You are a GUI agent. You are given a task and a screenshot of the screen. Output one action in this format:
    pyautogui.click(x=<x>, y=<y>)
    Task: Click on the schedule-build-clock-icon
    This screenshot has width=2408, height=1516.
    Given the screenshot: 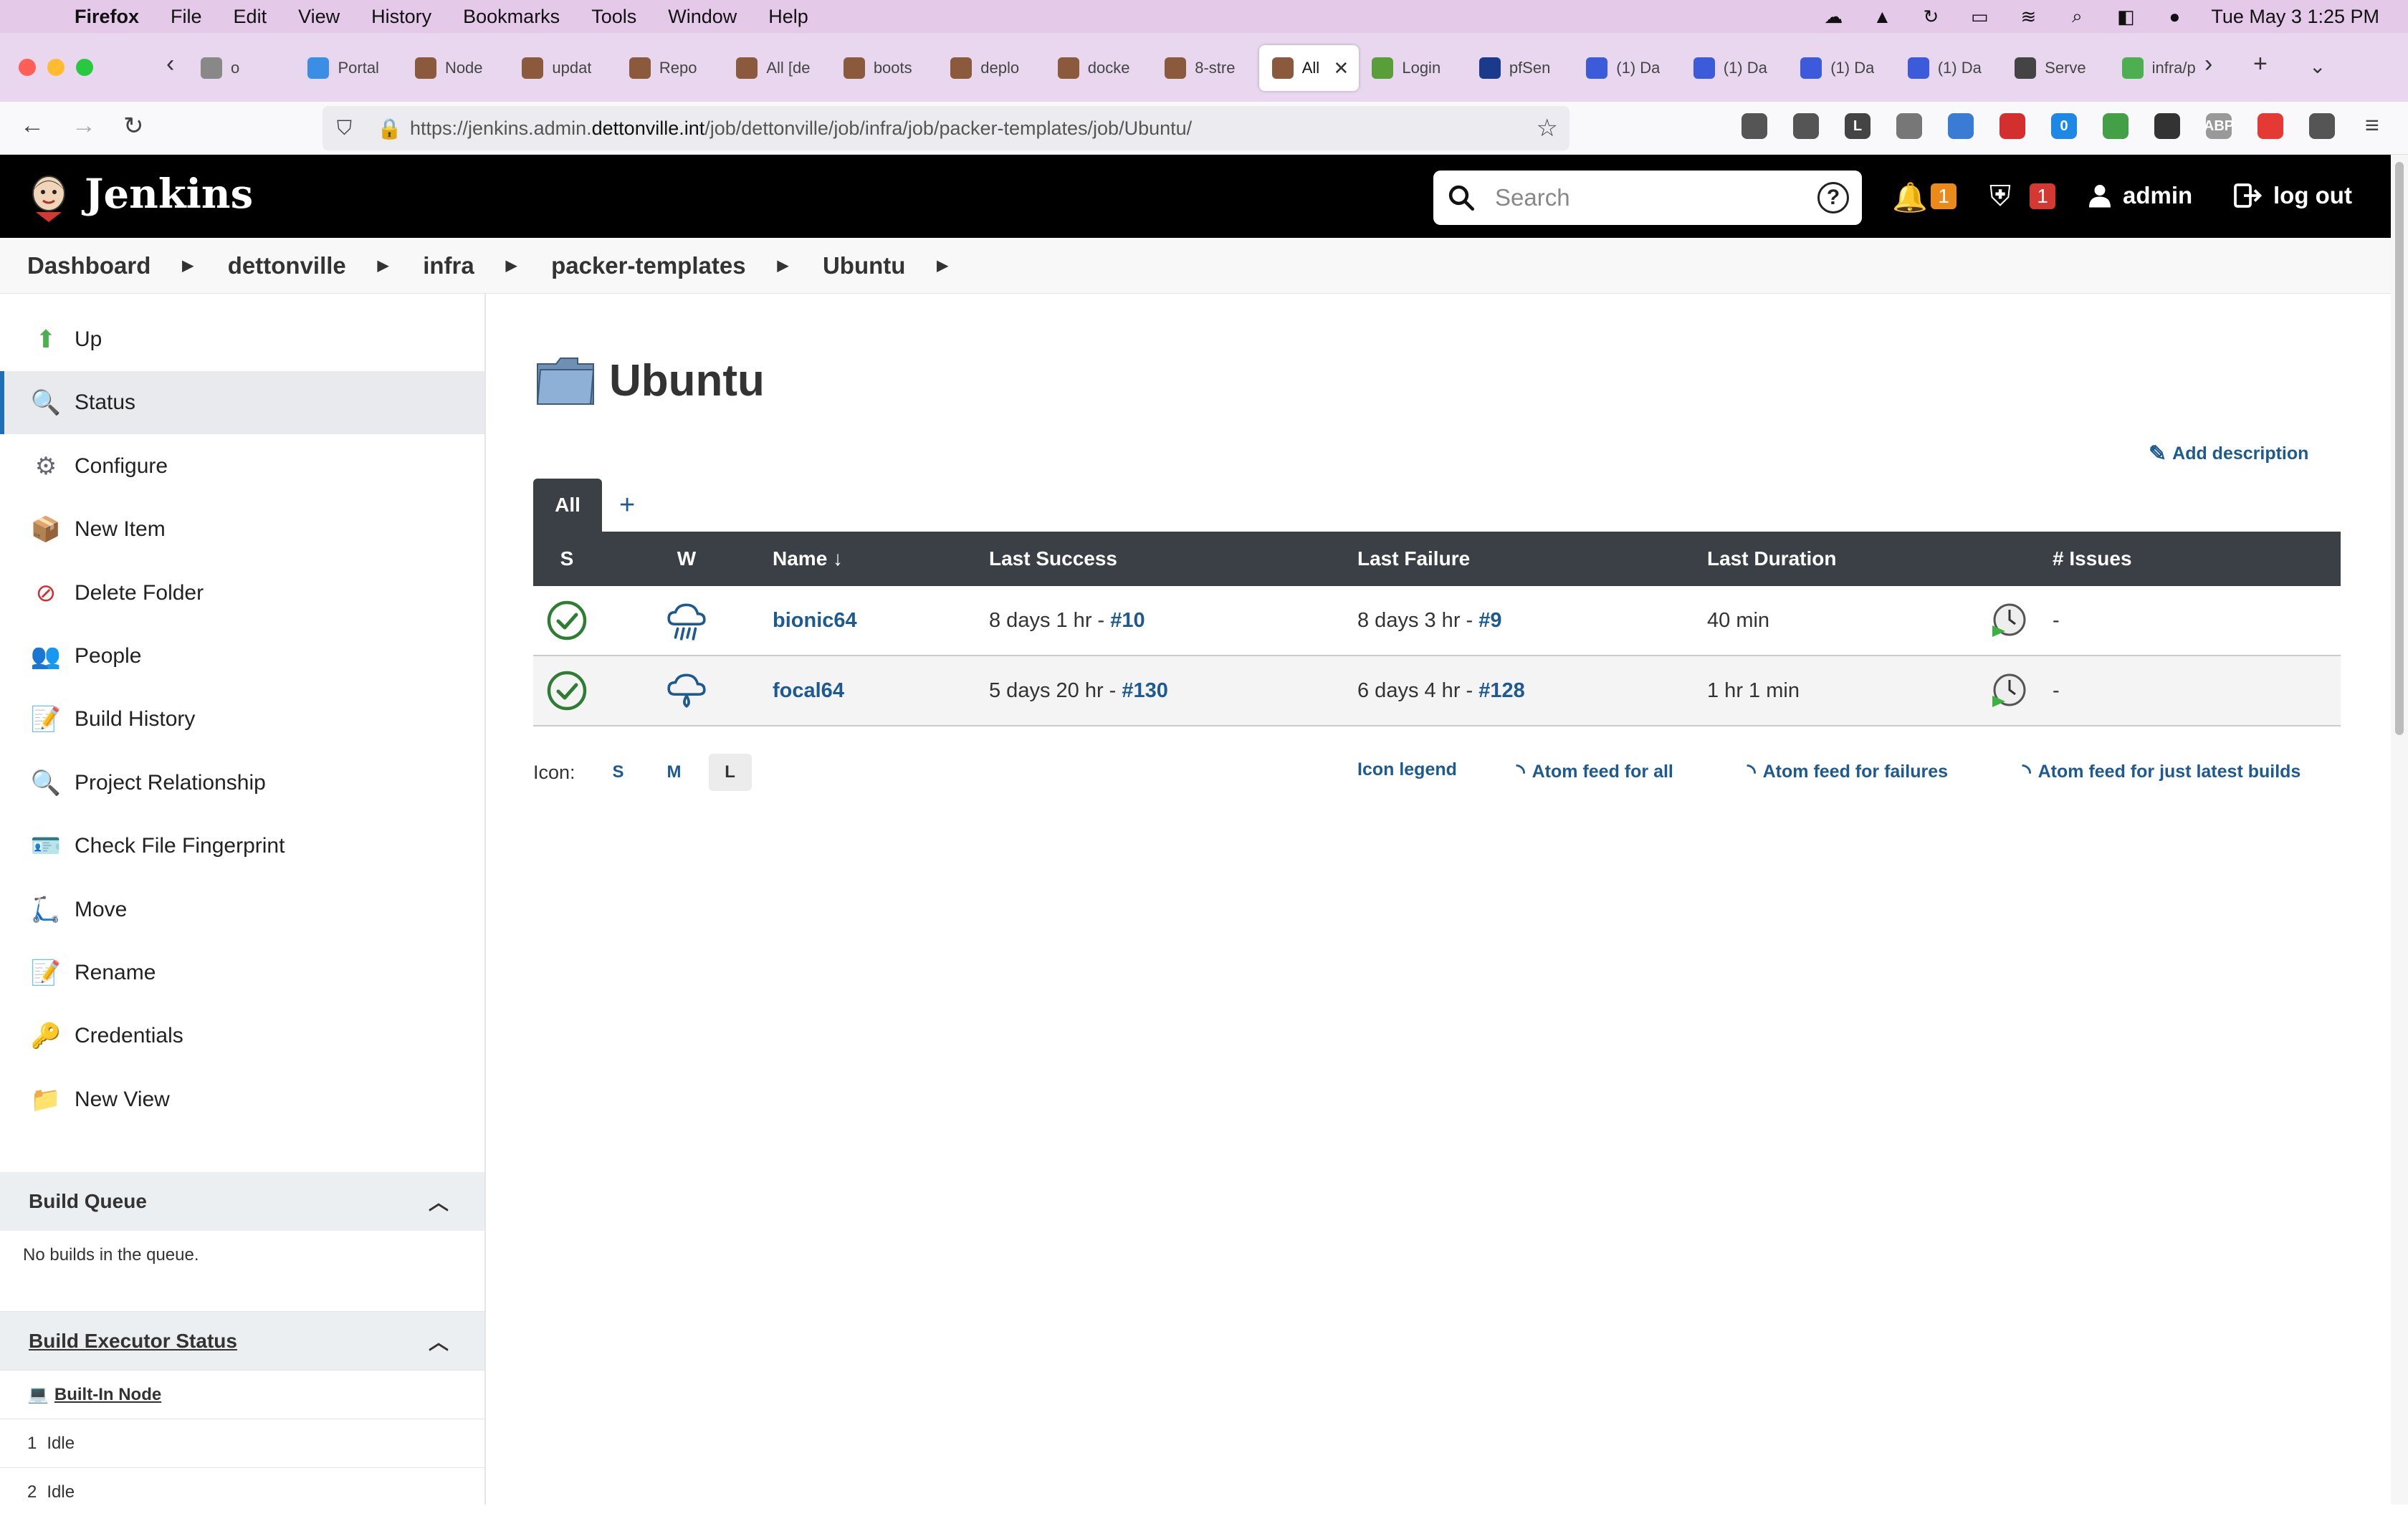 What is the action you would take?
    pyautogui.click(x=2008, y=620)
    